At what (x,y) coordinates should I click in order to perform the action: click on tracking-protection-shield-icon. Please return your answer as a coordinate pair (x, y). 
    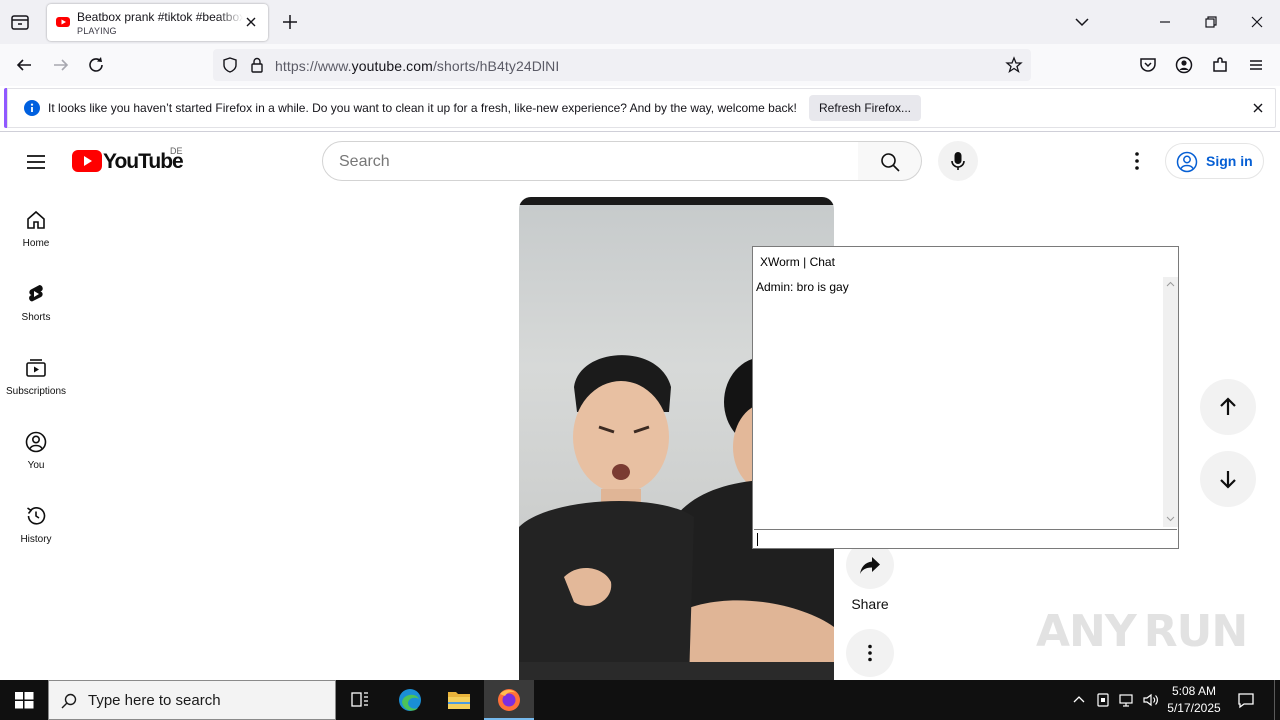
    Looking at the image, I should click on (230, 65).